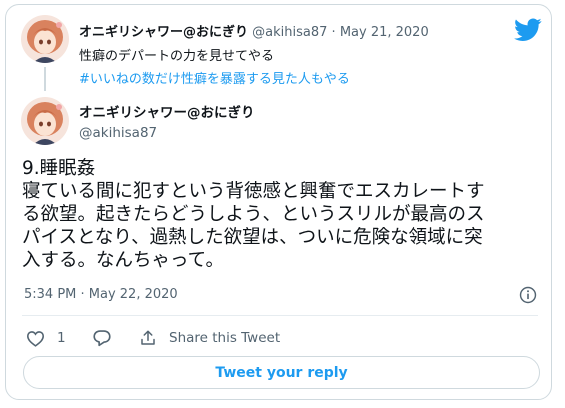 The width and height of the screenshot is (565, 408). I want to click on tweet-timestamp: 5:34 PM · May 22, 2020, so click(101, 294).